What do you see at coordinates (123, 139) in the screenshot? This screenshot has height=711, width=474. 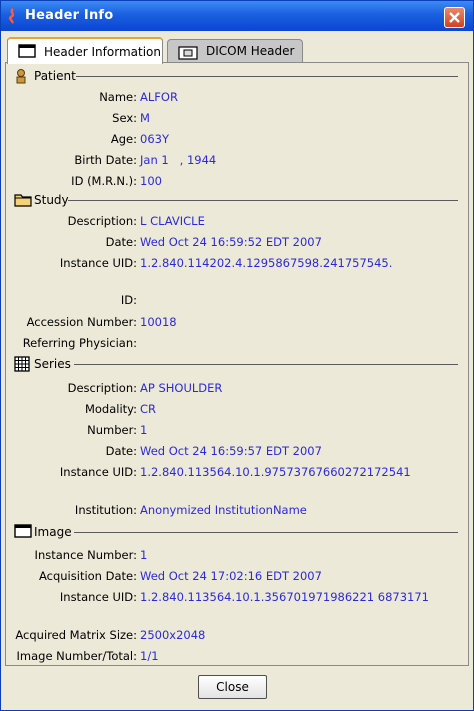 I see `field-label: Age:` at bounding box center [123, 139].